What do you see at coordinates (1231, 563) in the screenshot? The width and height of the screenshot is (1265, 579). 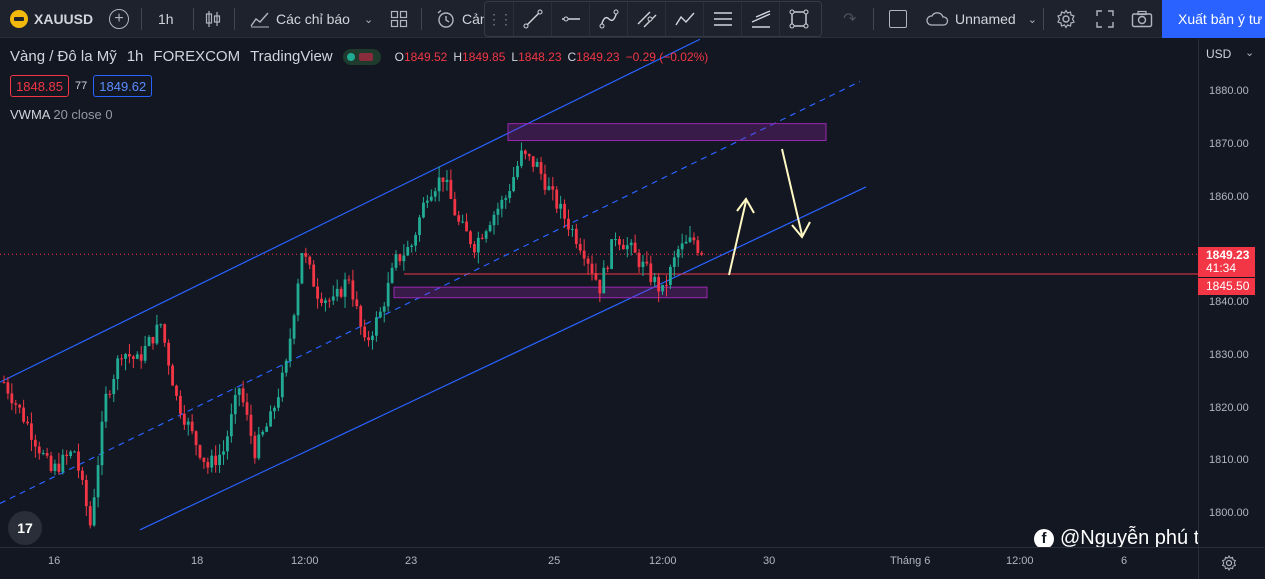 I see `axis-settings-corner` at bounding box center [1231, 563].